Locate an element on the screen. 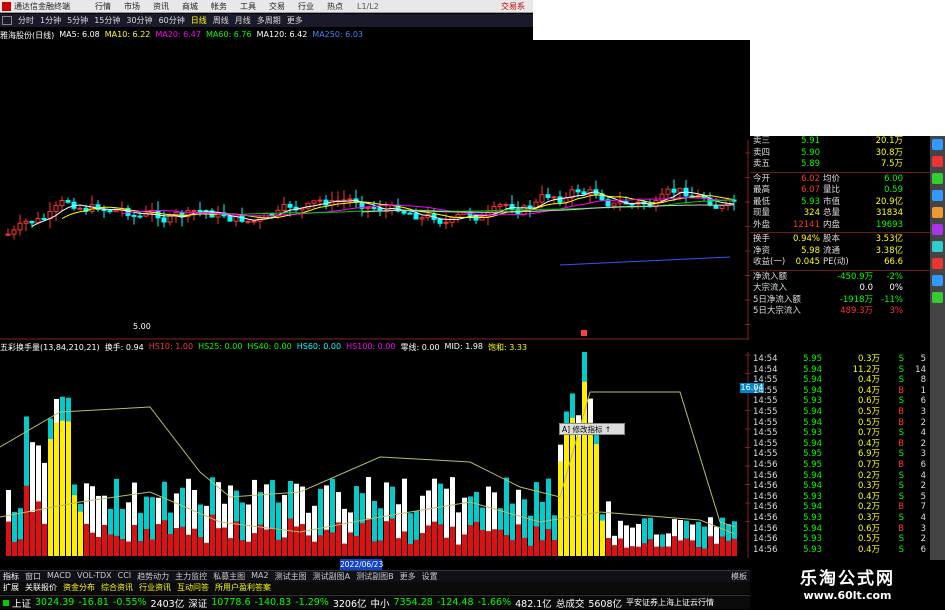 Image resolution: width=945 pixels, height=610 pixels. chart-icon is located at coordinates (937, 178).